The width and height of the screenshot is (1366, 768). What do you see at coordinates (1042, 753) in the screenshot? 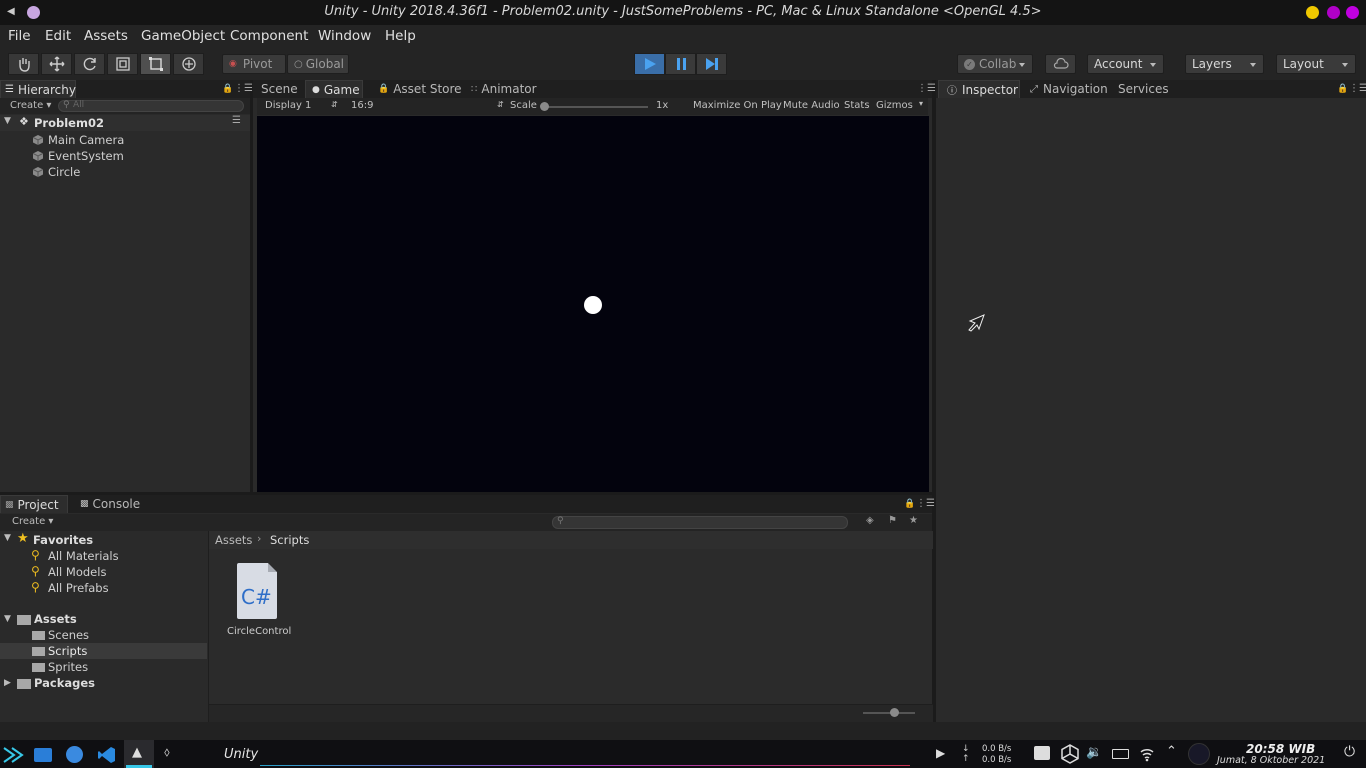
I see `notifications-icon` at bounding box center [1042, 753].